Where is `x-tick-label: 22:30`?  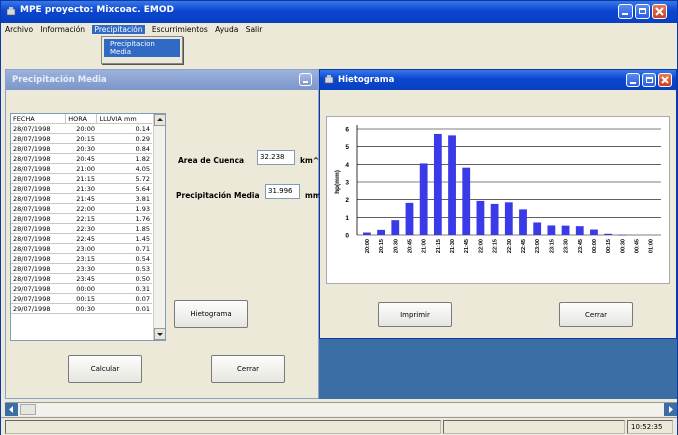
x-tick-label: 22:30 is located at coordinates (510, 246).